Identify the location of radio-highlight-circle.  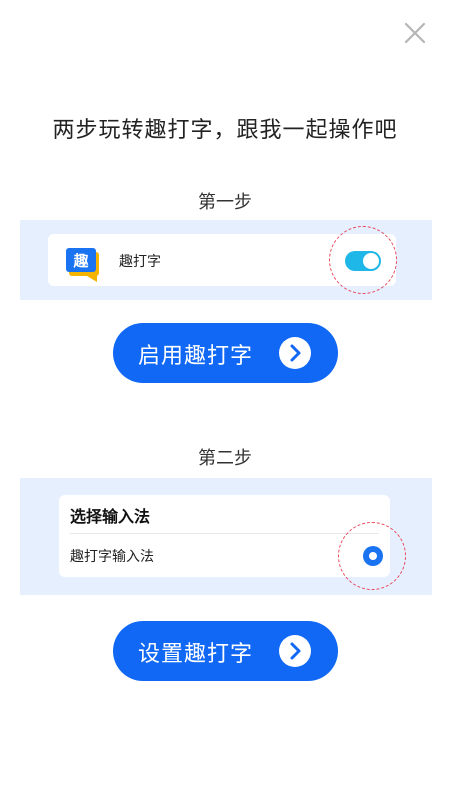
(372, 556).